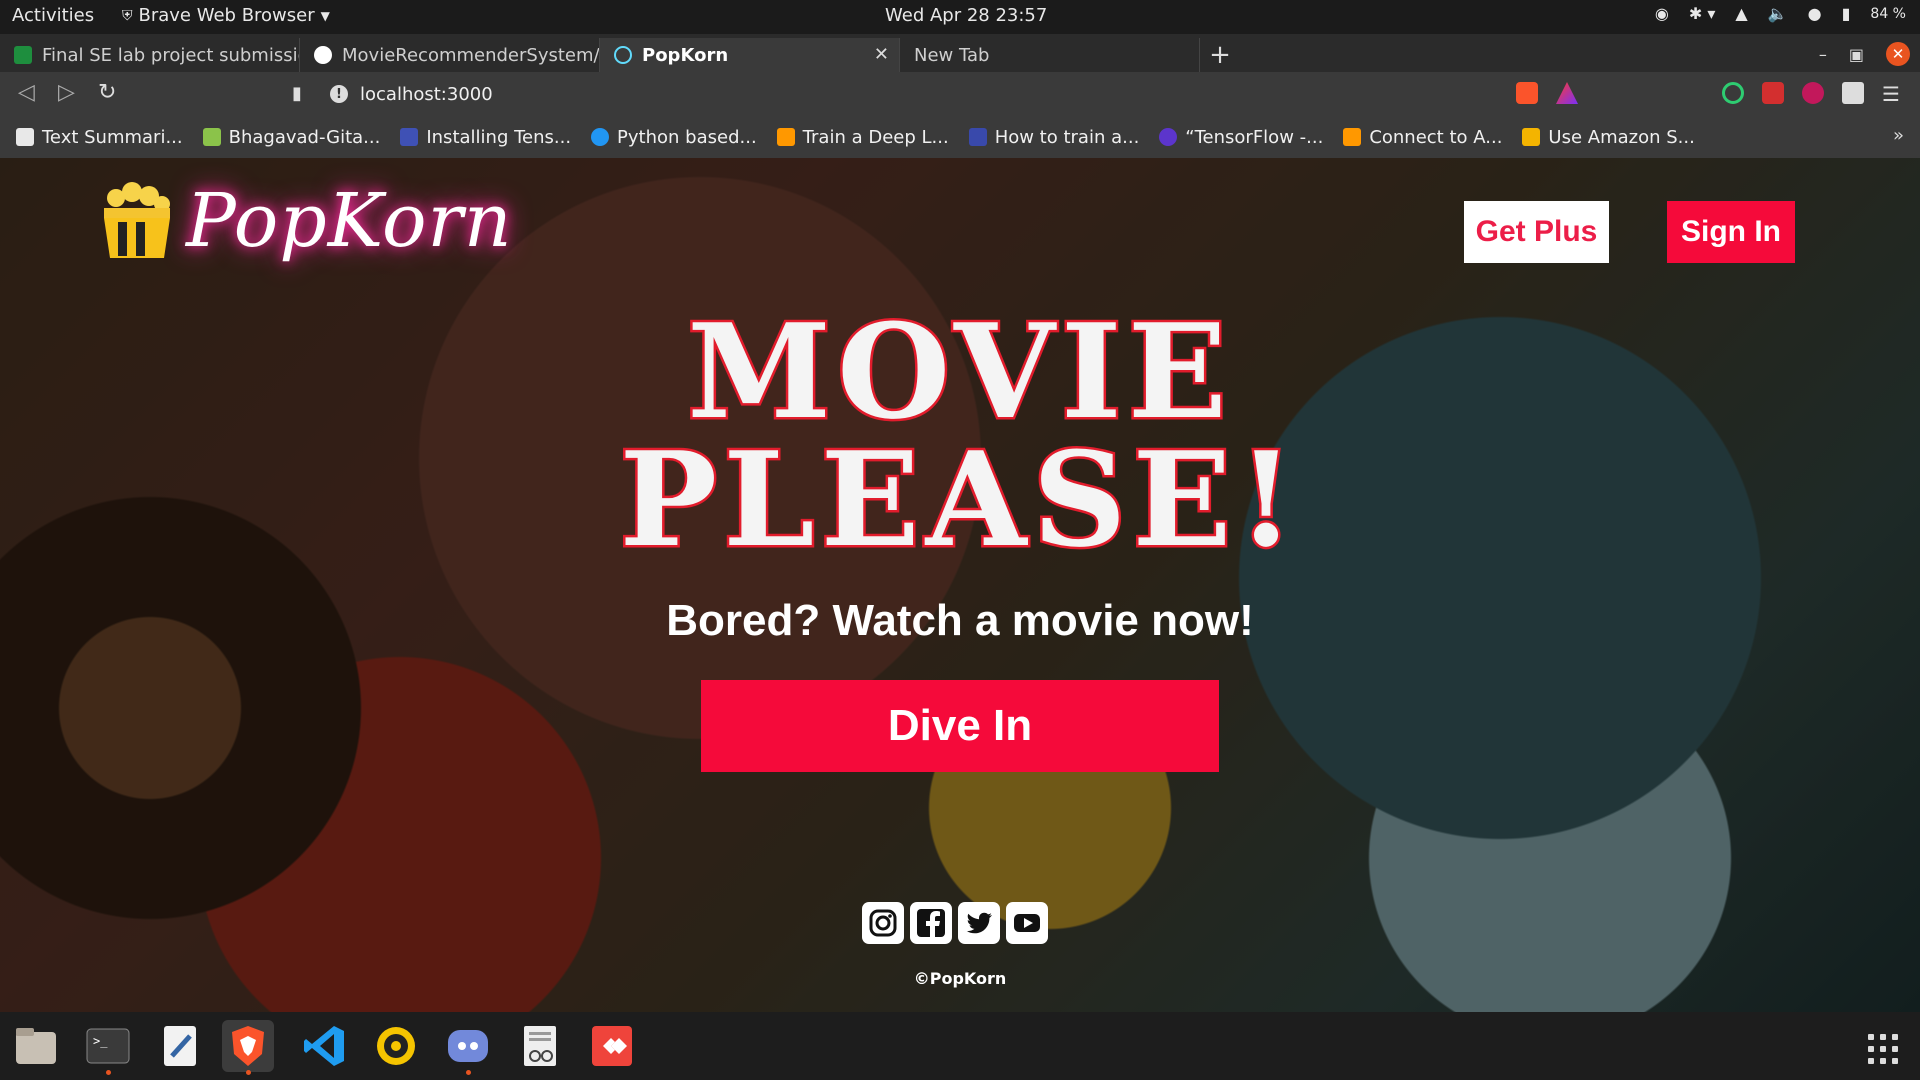 The width and height of the screenshot is (1920, 1080). I want to click on extension-purple-icon, so click(1813, 93).